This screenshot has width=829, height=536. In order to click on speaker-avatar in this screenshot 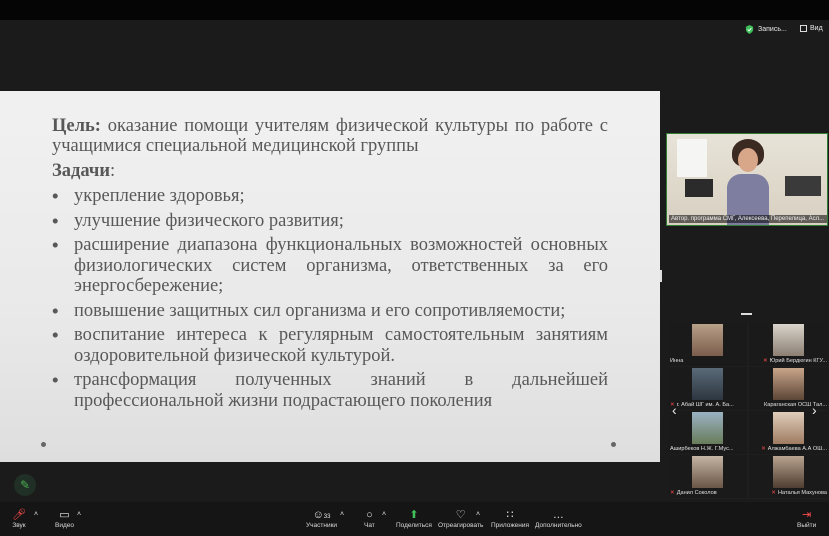, I will do `click(748, 182)`.